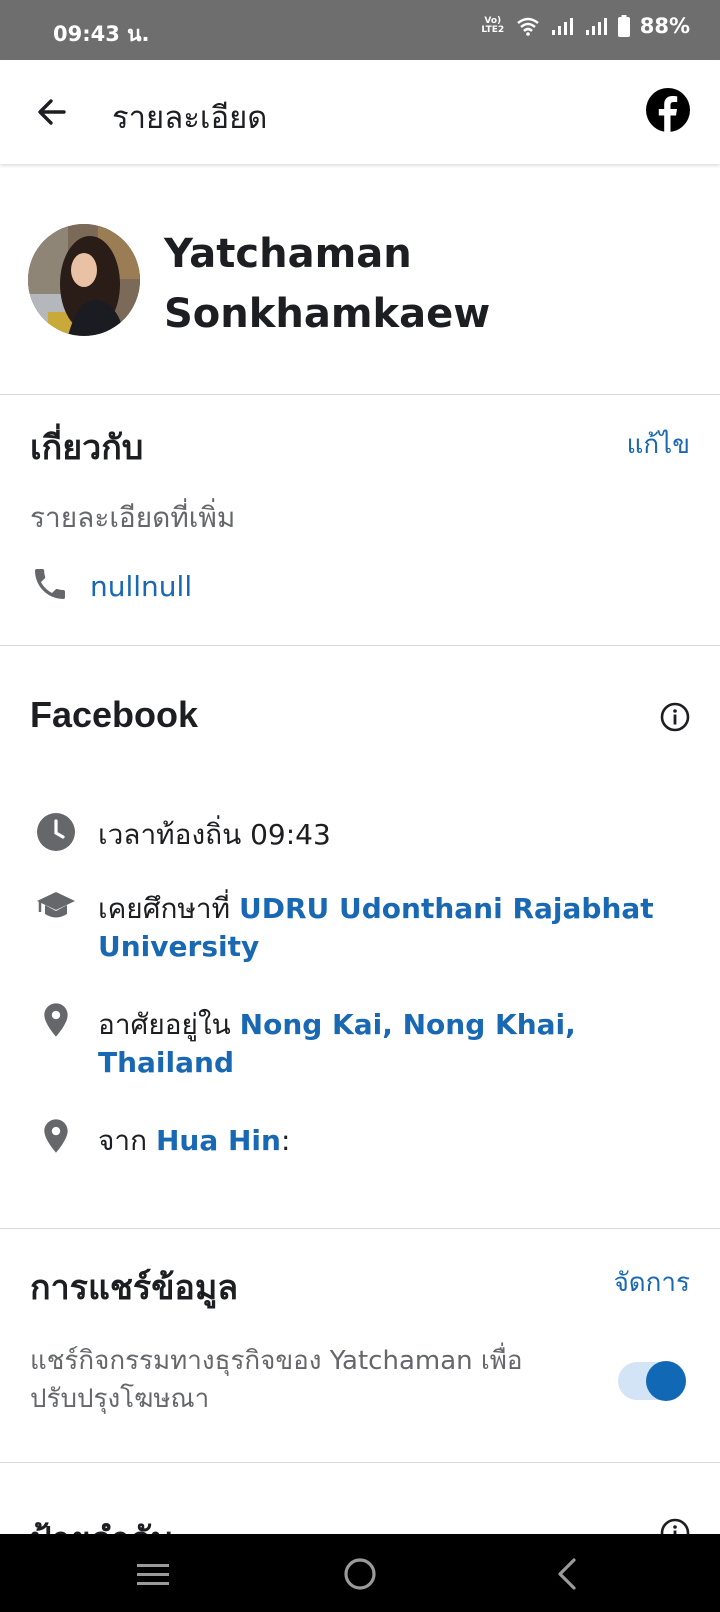 The height and width of the screenshot is (1612, 720). I want to click on home-icon, so click(360, 1574).